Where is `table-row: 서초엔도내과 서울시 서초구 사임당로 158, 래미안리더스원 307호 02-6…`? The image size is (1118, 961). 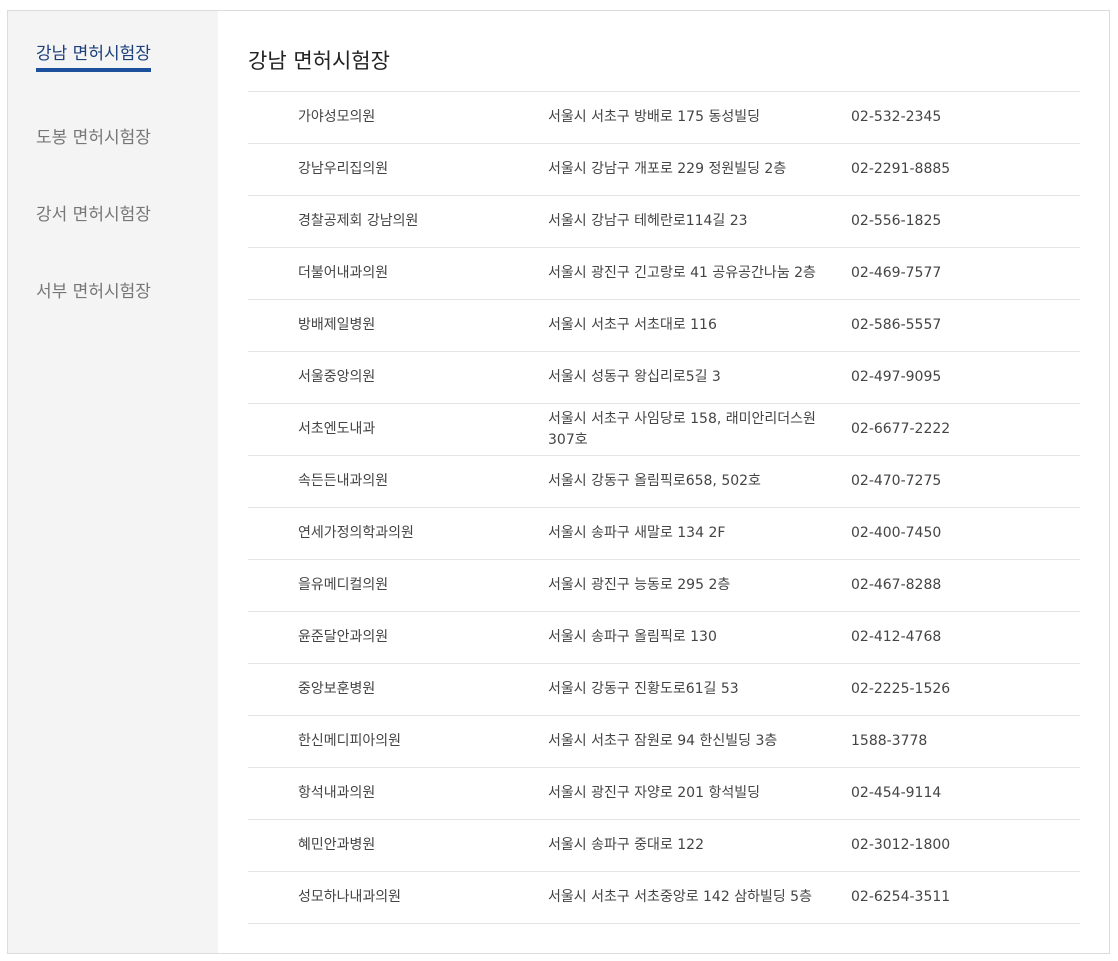 table-row: 서초엔도내과 서울시 서초구 사임당로 158, 래미안리더스원 307호 02-6… is located at coordinates (664, 430).